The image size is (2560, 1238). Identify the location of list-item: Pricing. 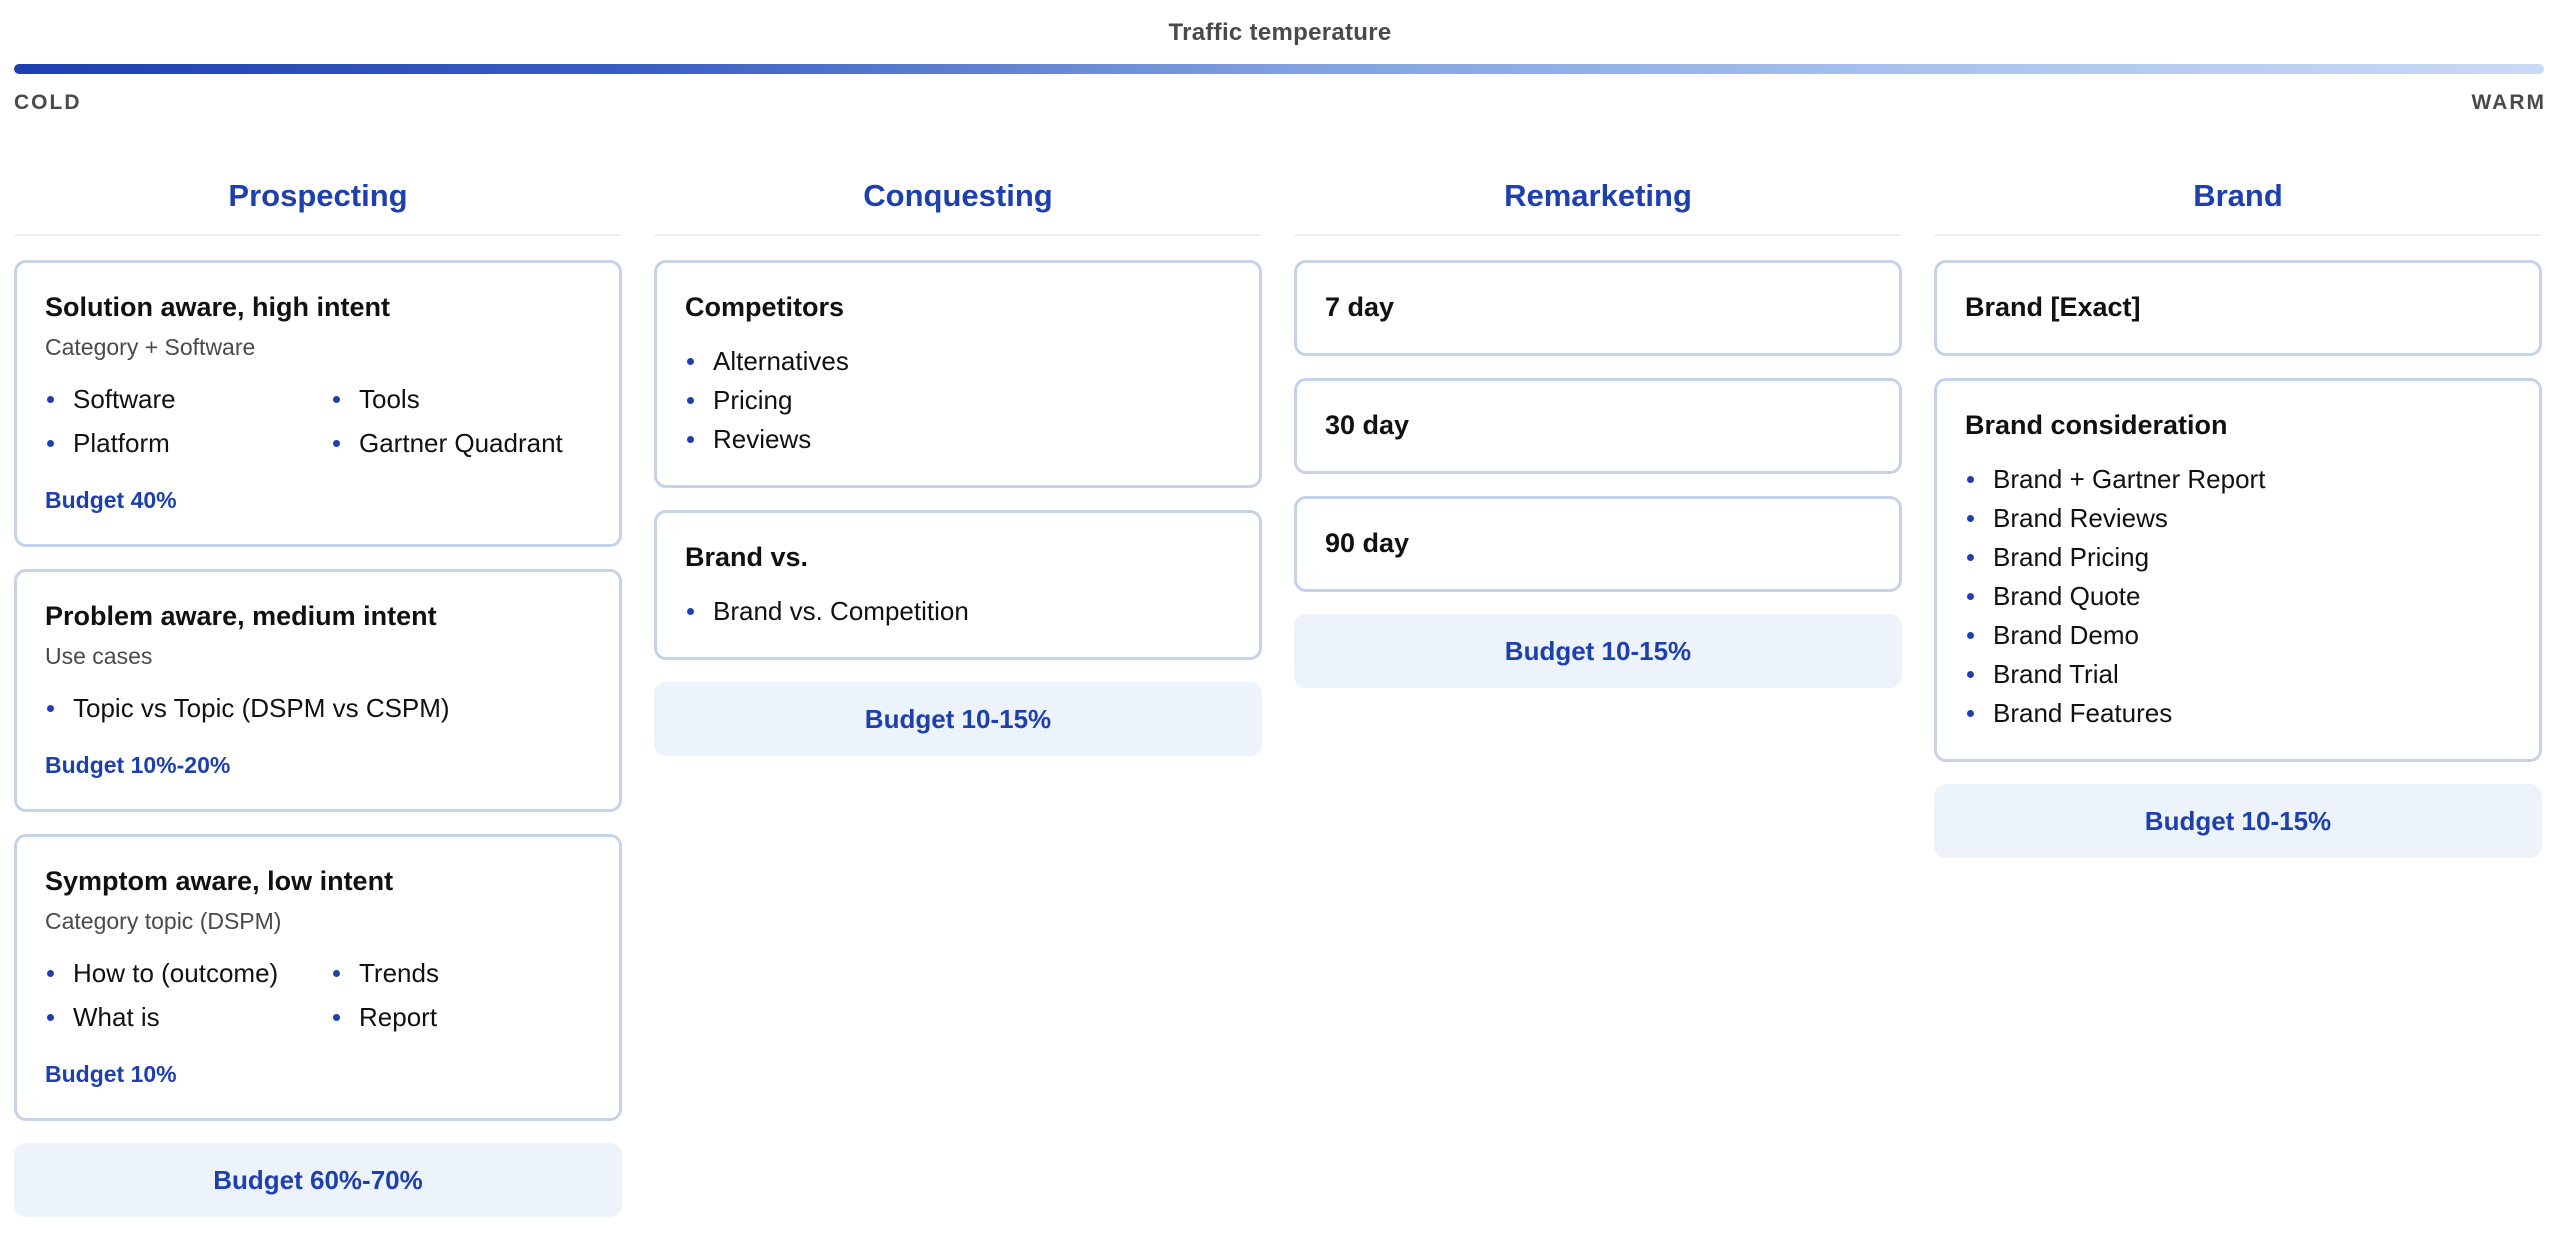
(958, 400).